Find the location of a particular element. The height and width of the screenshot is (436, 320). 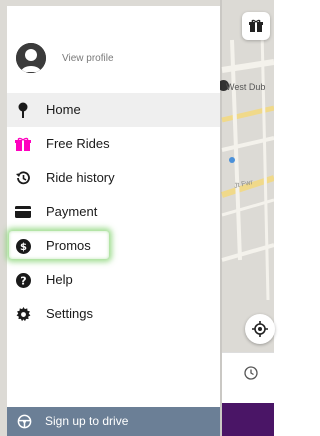

crosshair-icon is located at coordinates (260, 329).